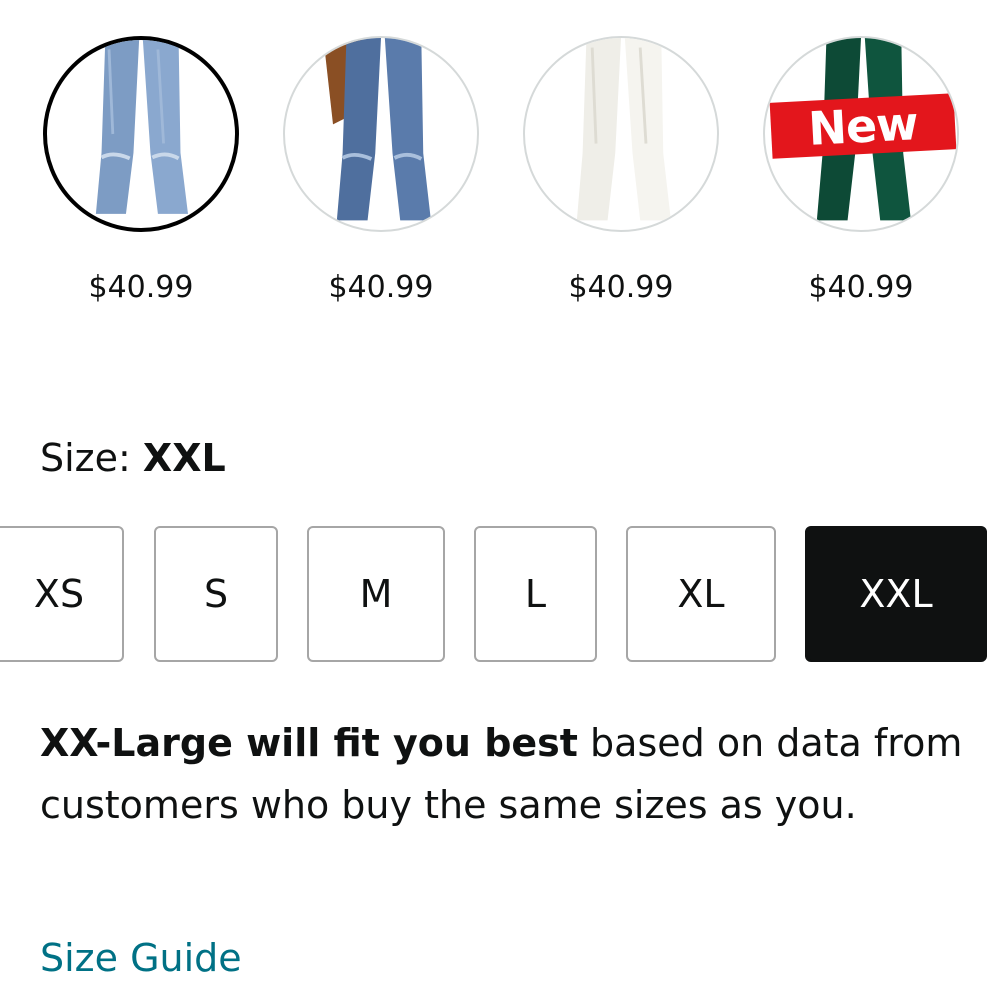  Describe the element at coordinates (896, 594) in the screenshot. I see `size-option-xxl: XXL` at that location.